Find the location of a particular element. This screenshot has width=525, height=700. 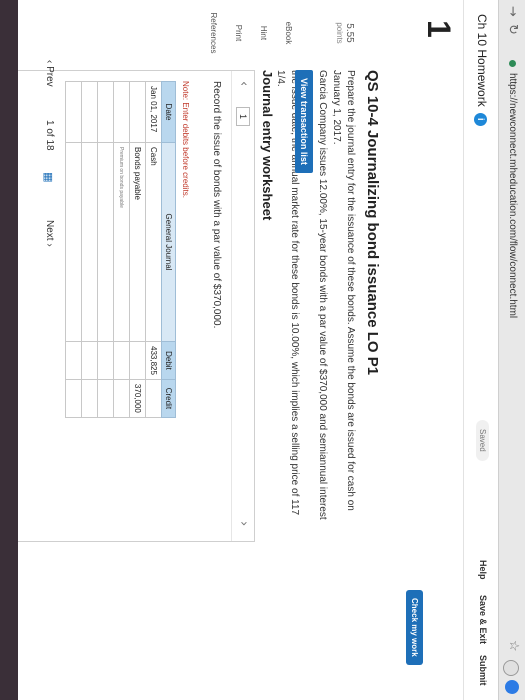

info-icon: i is located at coordinates (480, 119).